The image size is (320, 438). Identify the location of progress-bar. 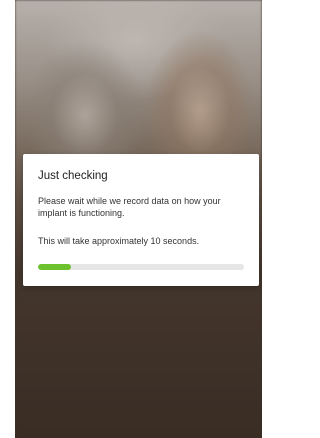
(141, 267).